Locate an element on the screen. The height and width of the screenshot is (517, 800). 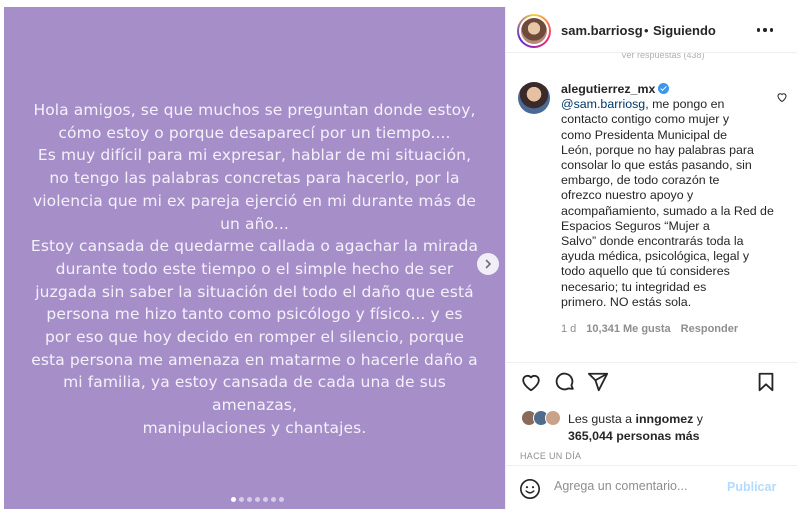
post-header: sam.barriosg • Siguiendo is located at coordinates (651, 30).